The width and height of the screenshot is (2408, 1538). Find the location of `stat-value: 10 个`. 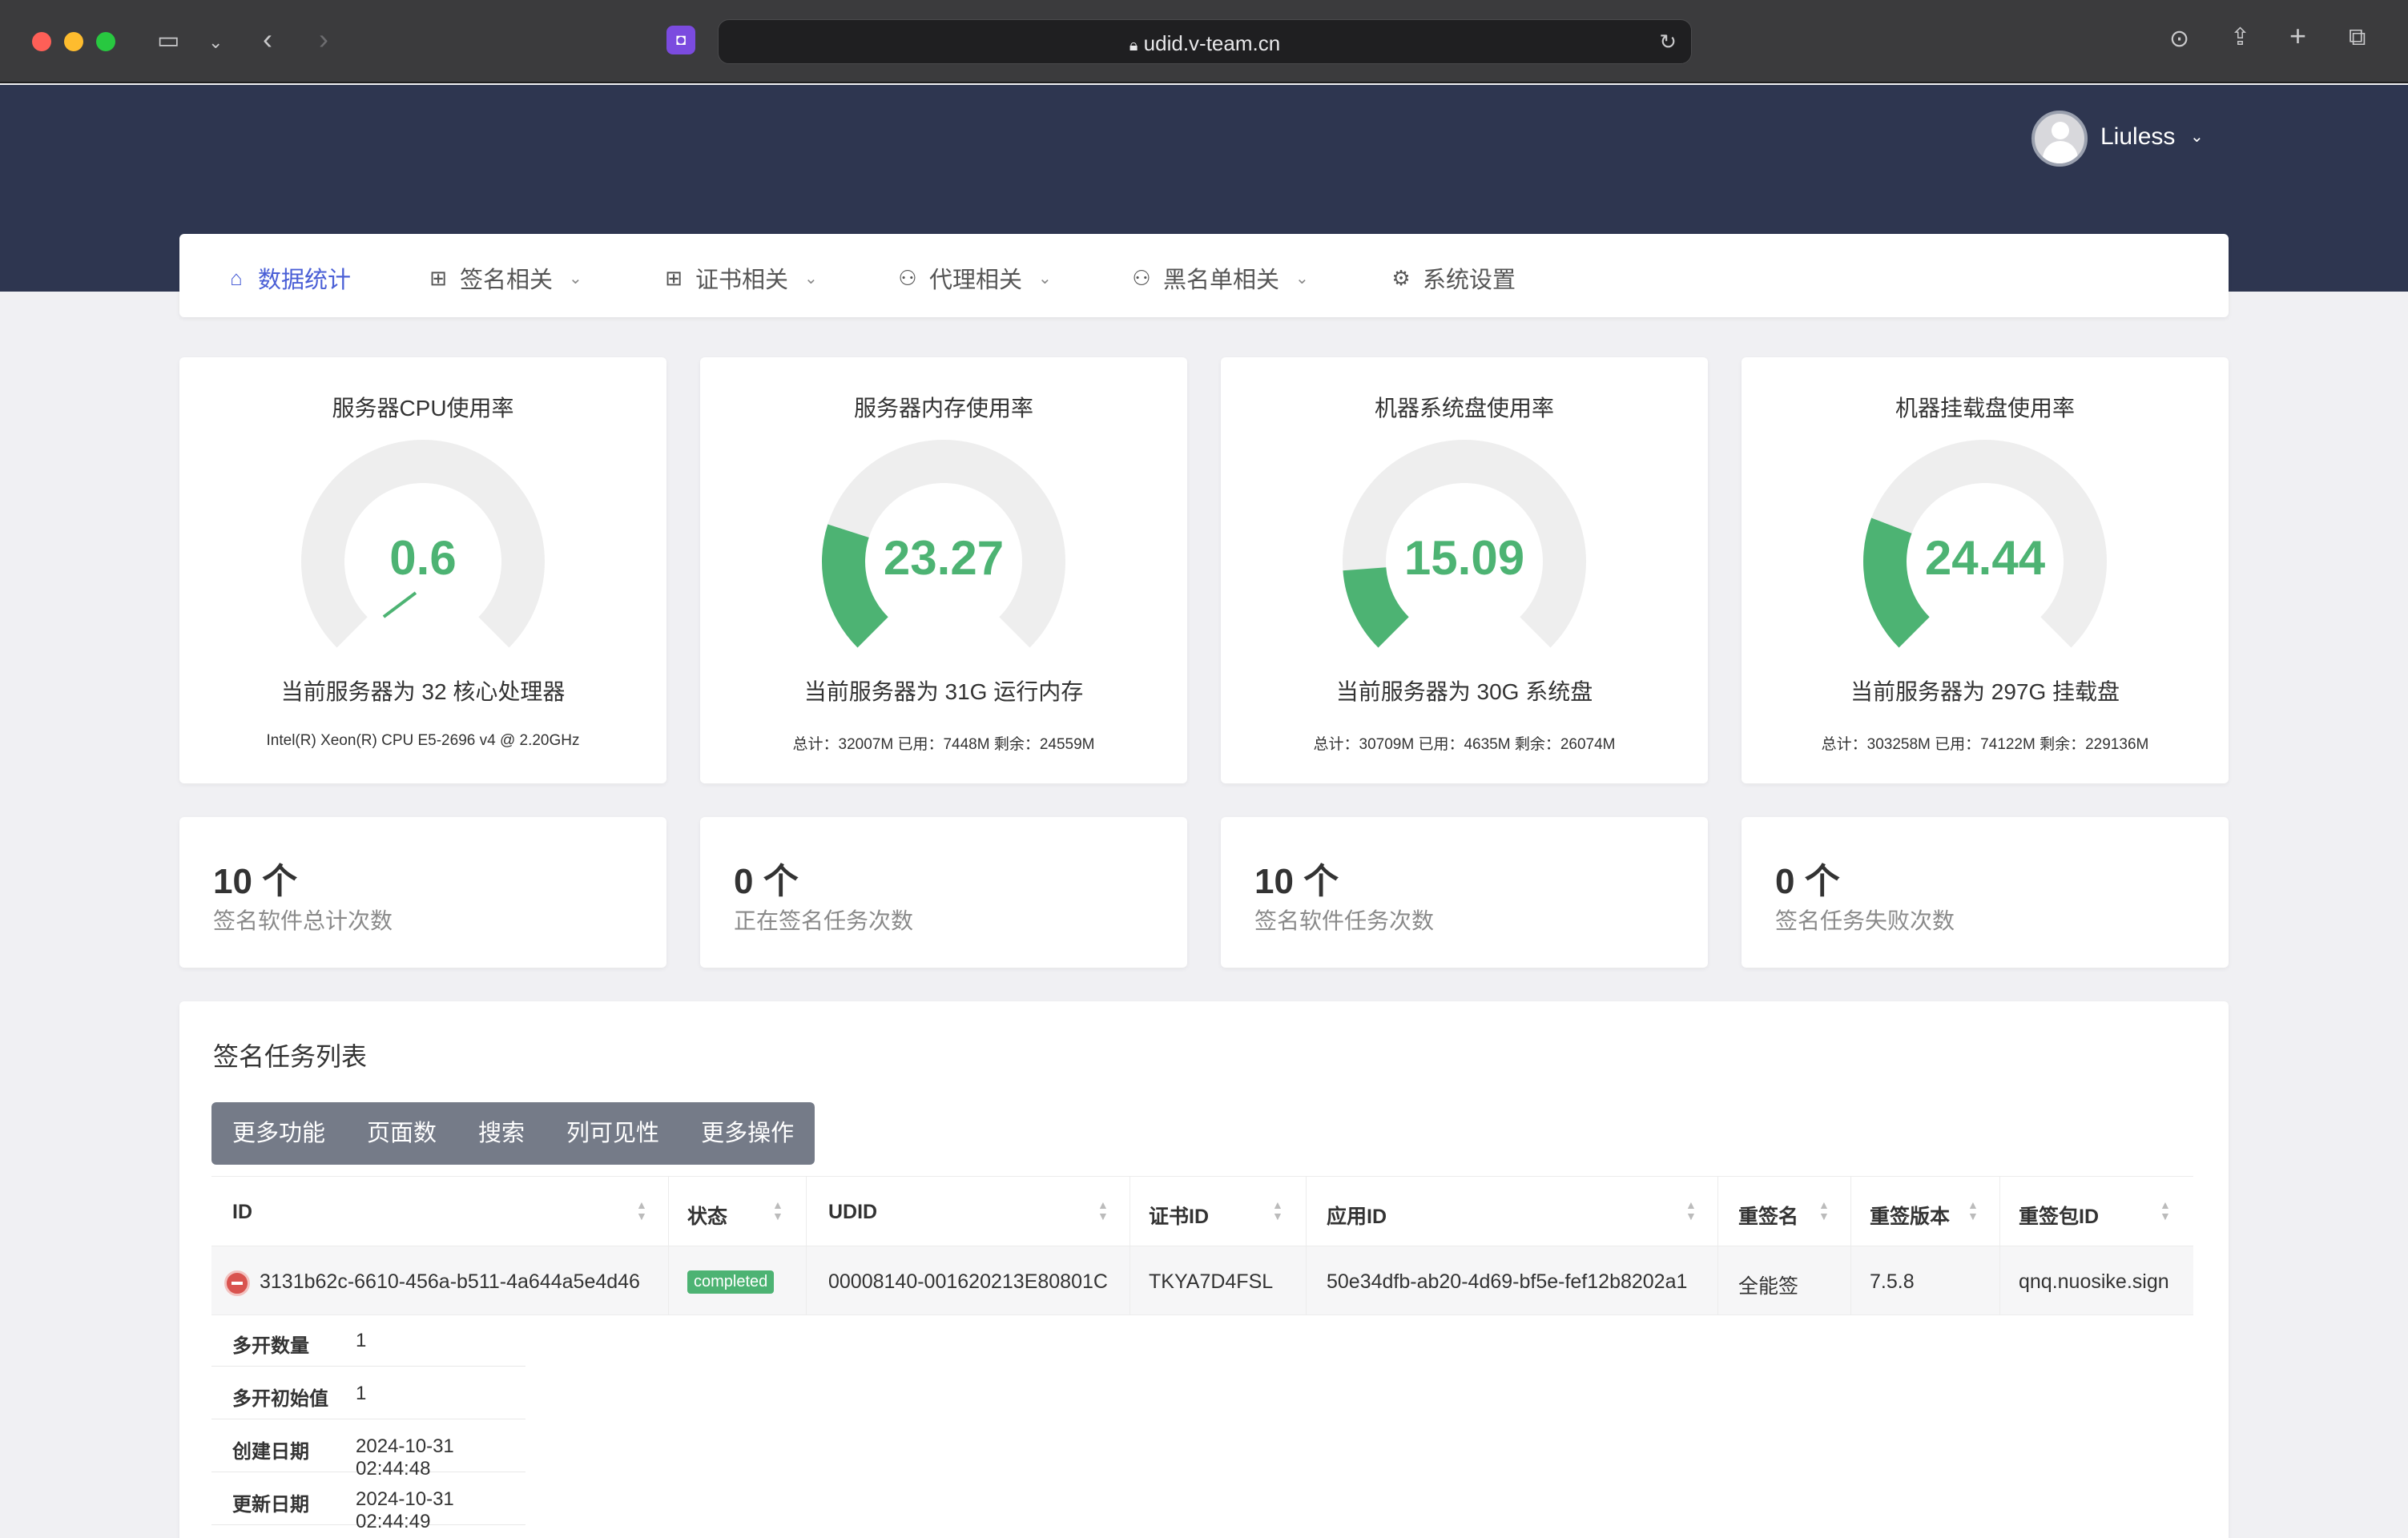

stat-value: 10 个 is located at coordinates (255, 882).